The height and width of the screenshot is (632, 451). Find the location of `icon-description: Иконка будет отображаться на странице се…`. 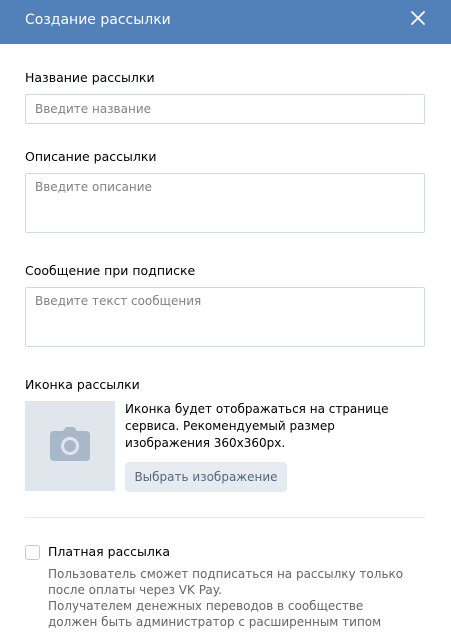

icon-description: Иконка будет отображаться на странице се… is located at coordinates (257, 426).